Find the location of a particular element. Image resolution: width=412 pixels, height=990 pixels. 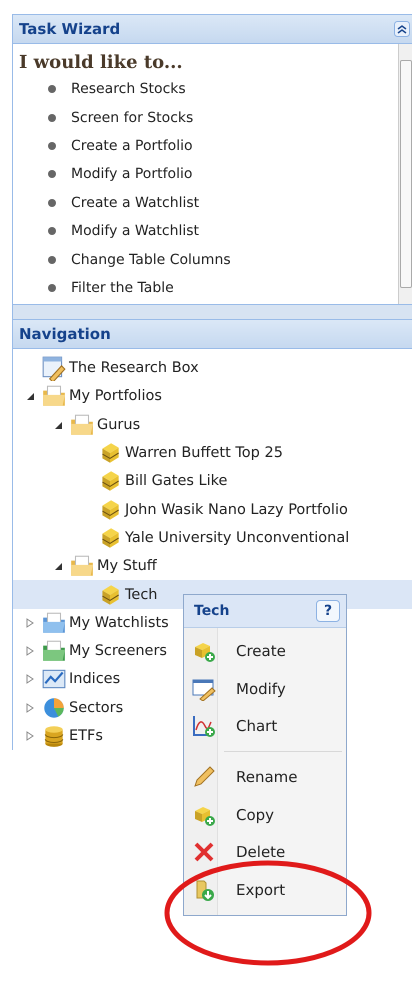

panel-title: Navigation is located at coordinates (65, 334).